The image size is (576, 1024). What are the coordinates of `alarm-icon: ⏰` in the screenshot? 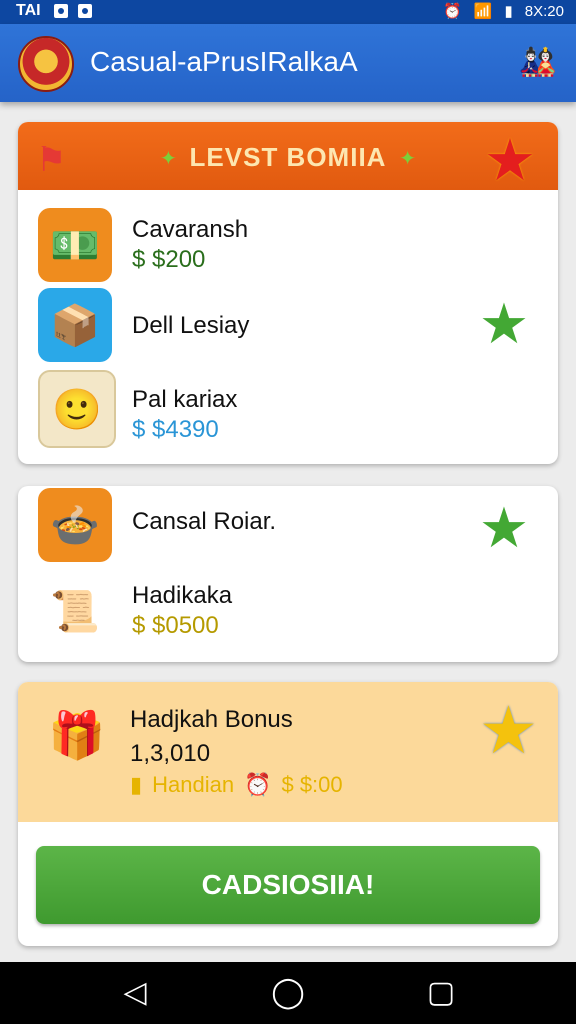 It's located at (452, 11).